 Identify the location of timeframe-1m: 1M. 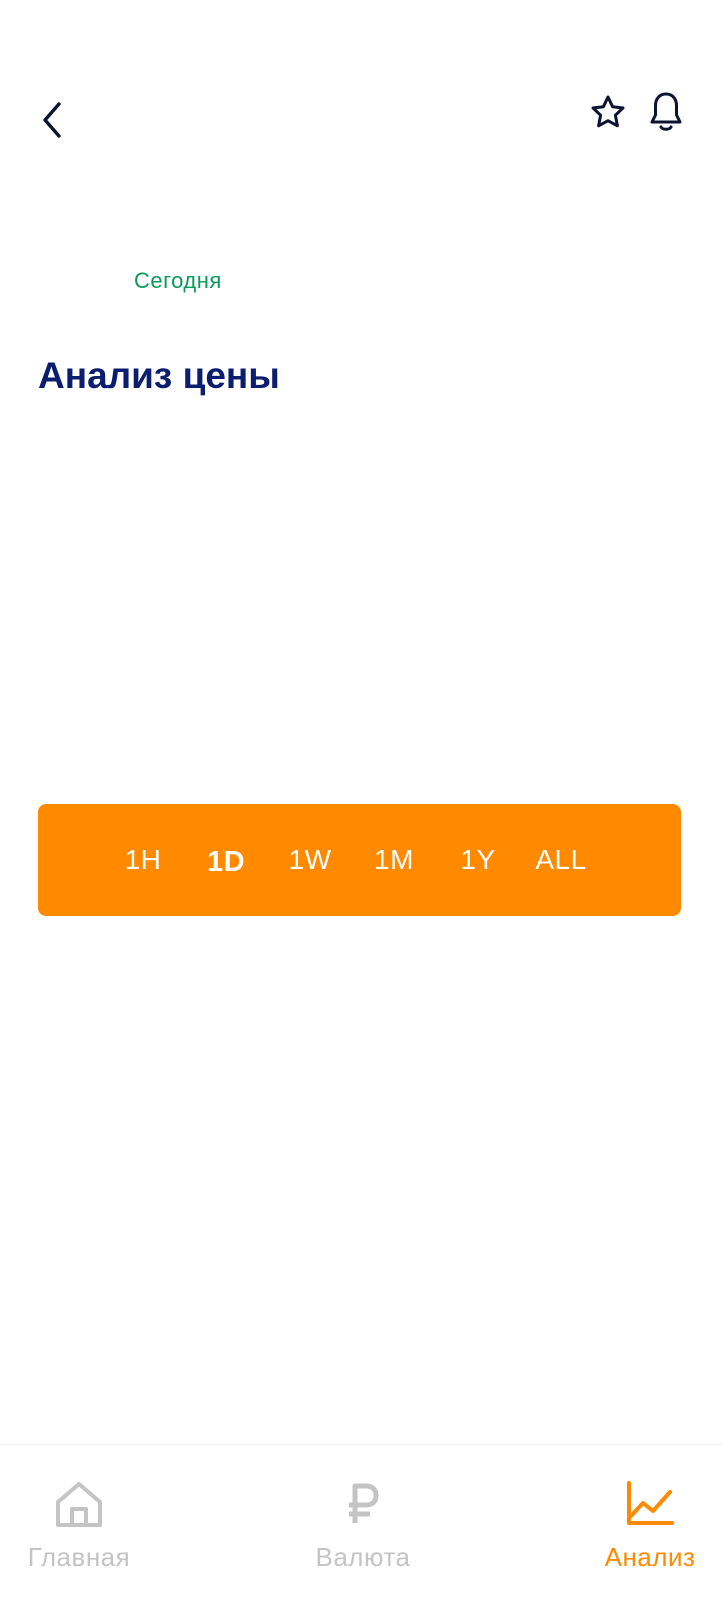
(394, 860).